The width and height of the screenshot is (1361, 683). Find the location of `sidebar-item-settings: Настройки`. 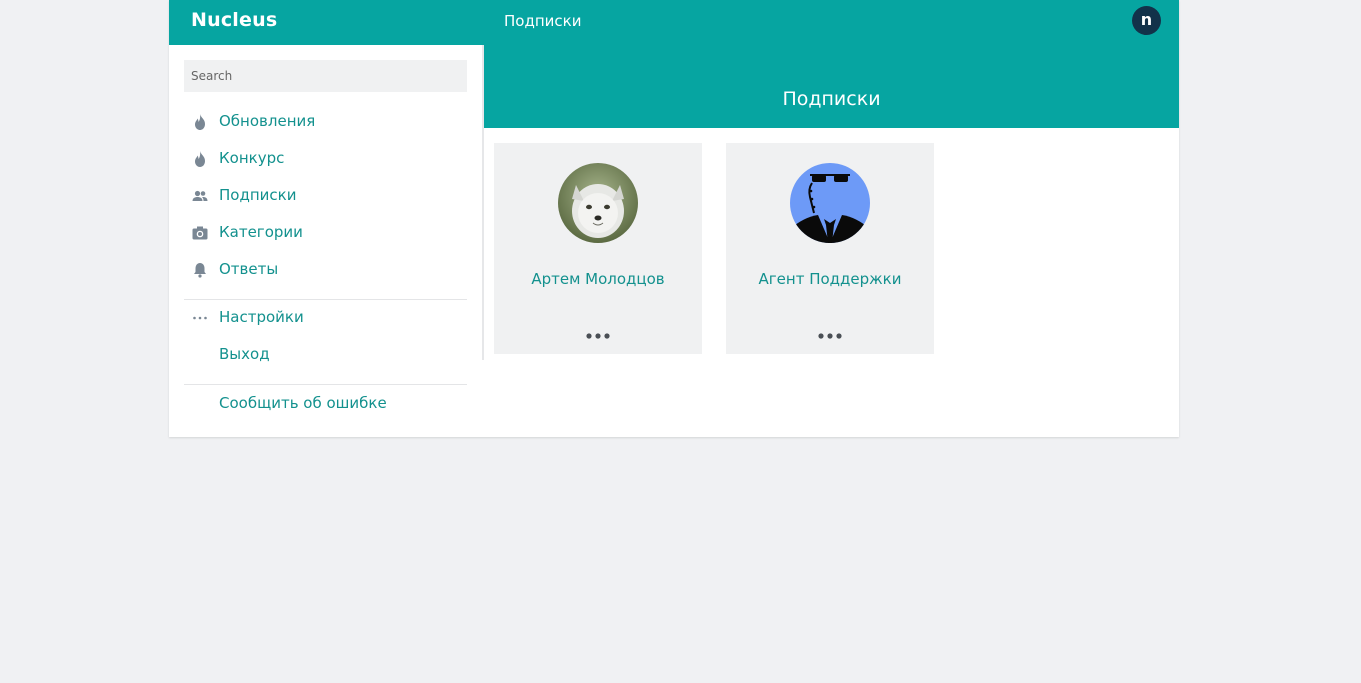

sidebar-item-settings: Настройки is located at coordinates (325, 318).